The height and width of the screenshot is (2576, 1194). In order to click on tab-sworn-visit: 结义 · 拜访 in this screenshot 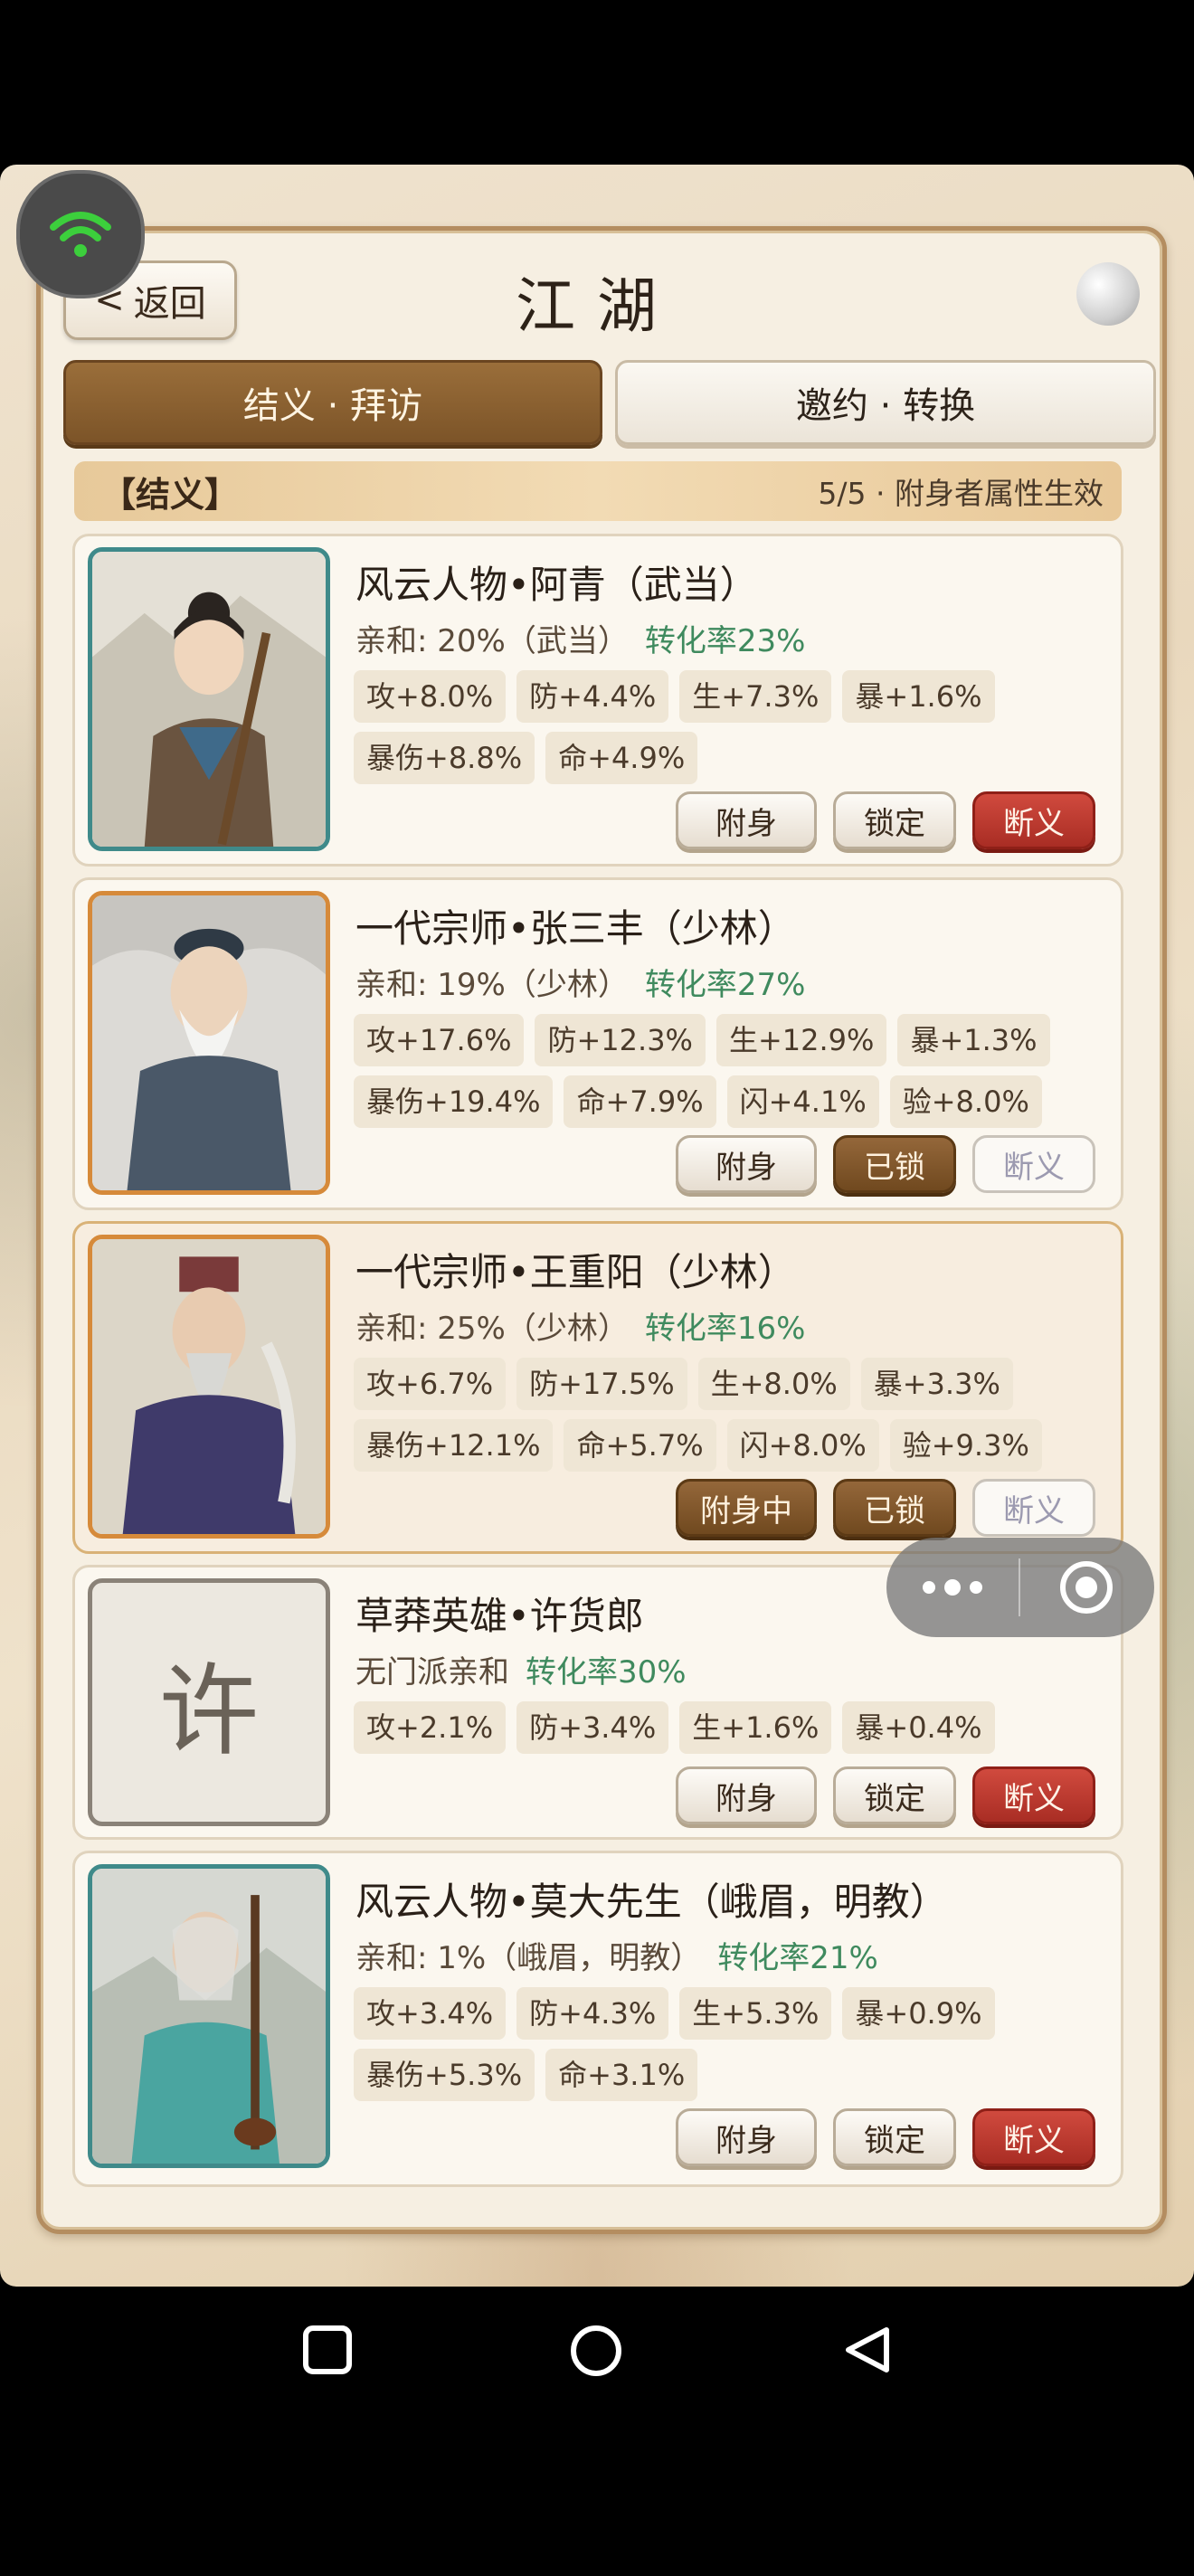, I will do `click(332, 403)`.